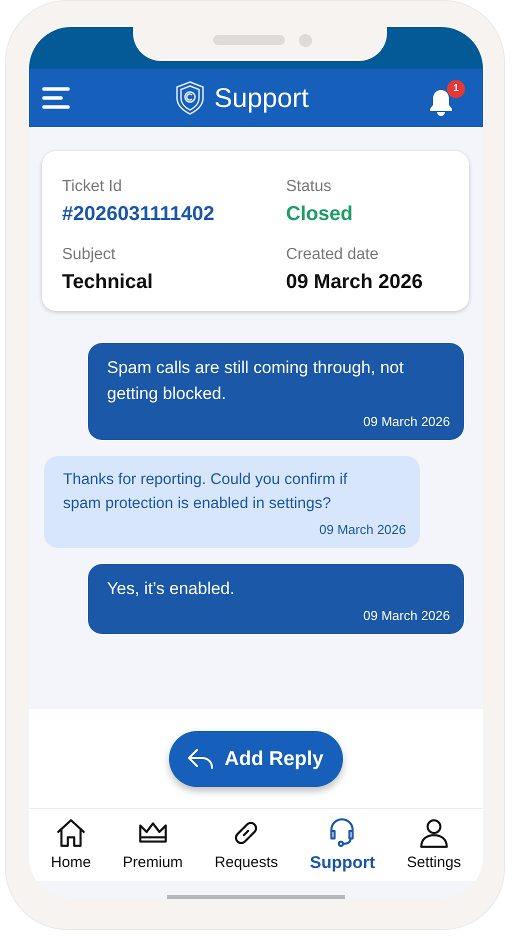 The image size is (512, 937). I want to click on field-value: 09 March 2026, so click(355, 282).